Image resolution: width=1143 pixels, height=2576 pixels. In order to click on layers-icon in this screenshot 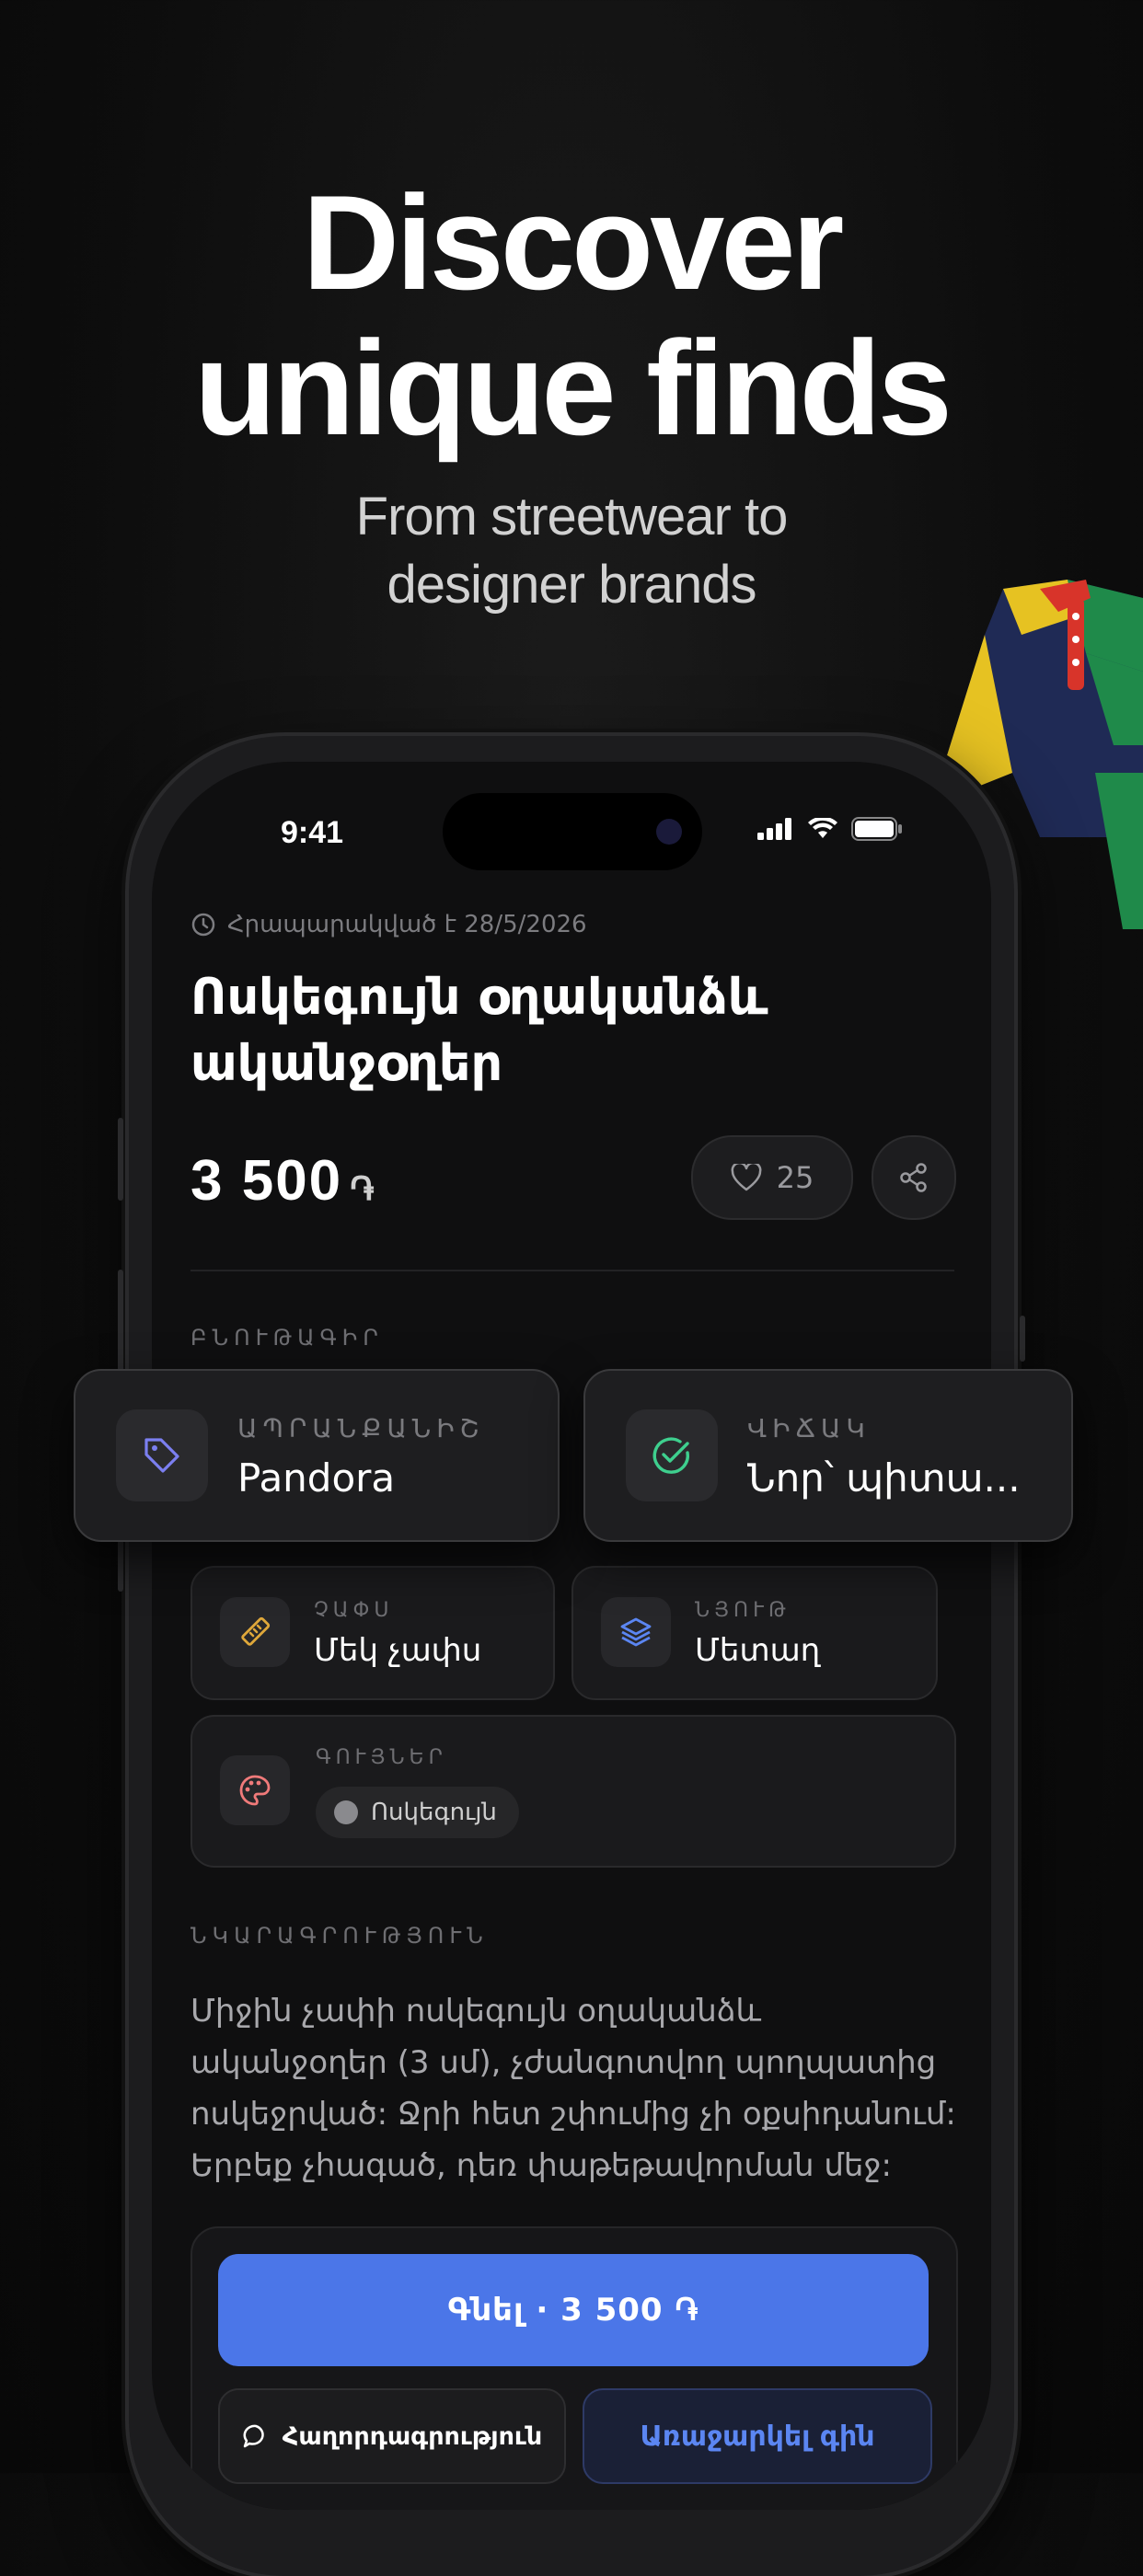, I will do `click(636, 1632)`.